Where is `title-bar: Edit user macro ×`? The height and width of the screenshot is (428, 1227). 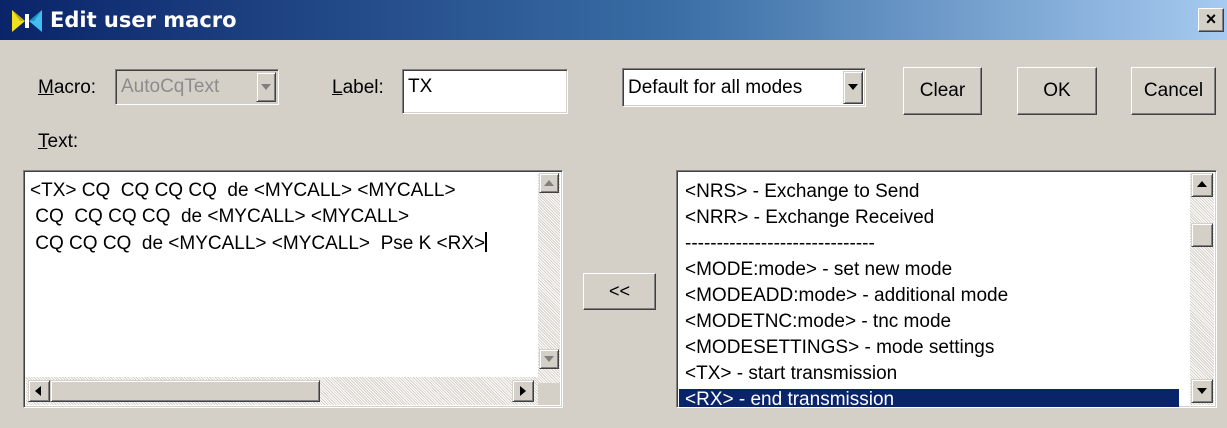
title-bar: Edit user macro × is located at coordinates (613, 20).